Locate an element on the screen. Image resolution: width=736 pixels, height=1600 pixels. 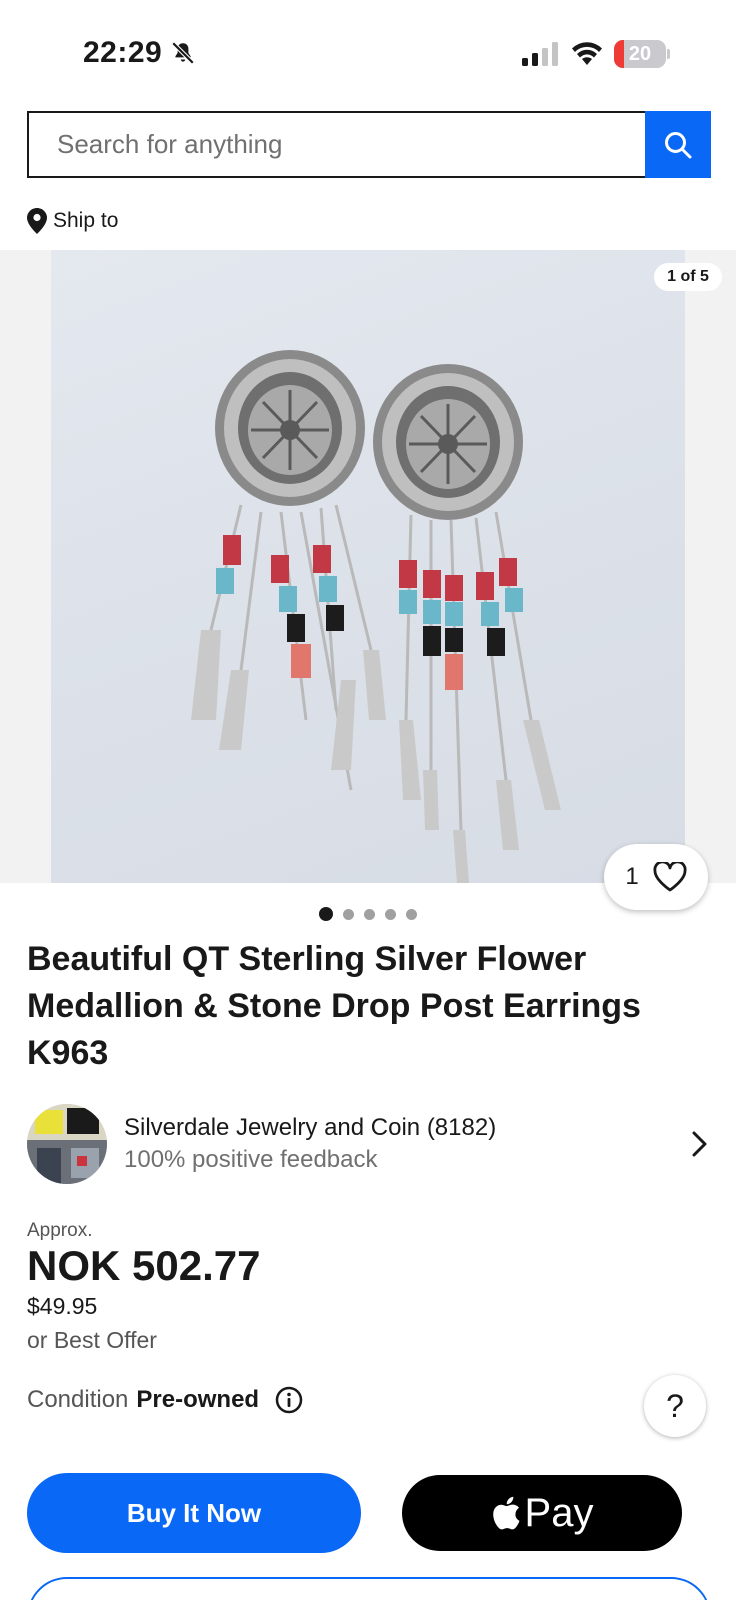
original-price: $49.95 is located at coordinates (62, 1306).